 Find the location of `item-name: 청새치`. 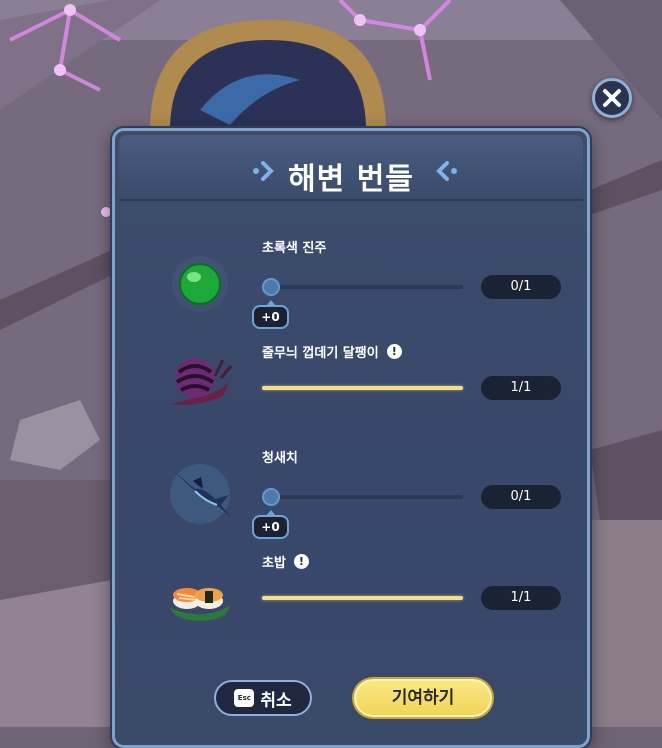

item-name: 청새치 is located at coordinates (280, 456).